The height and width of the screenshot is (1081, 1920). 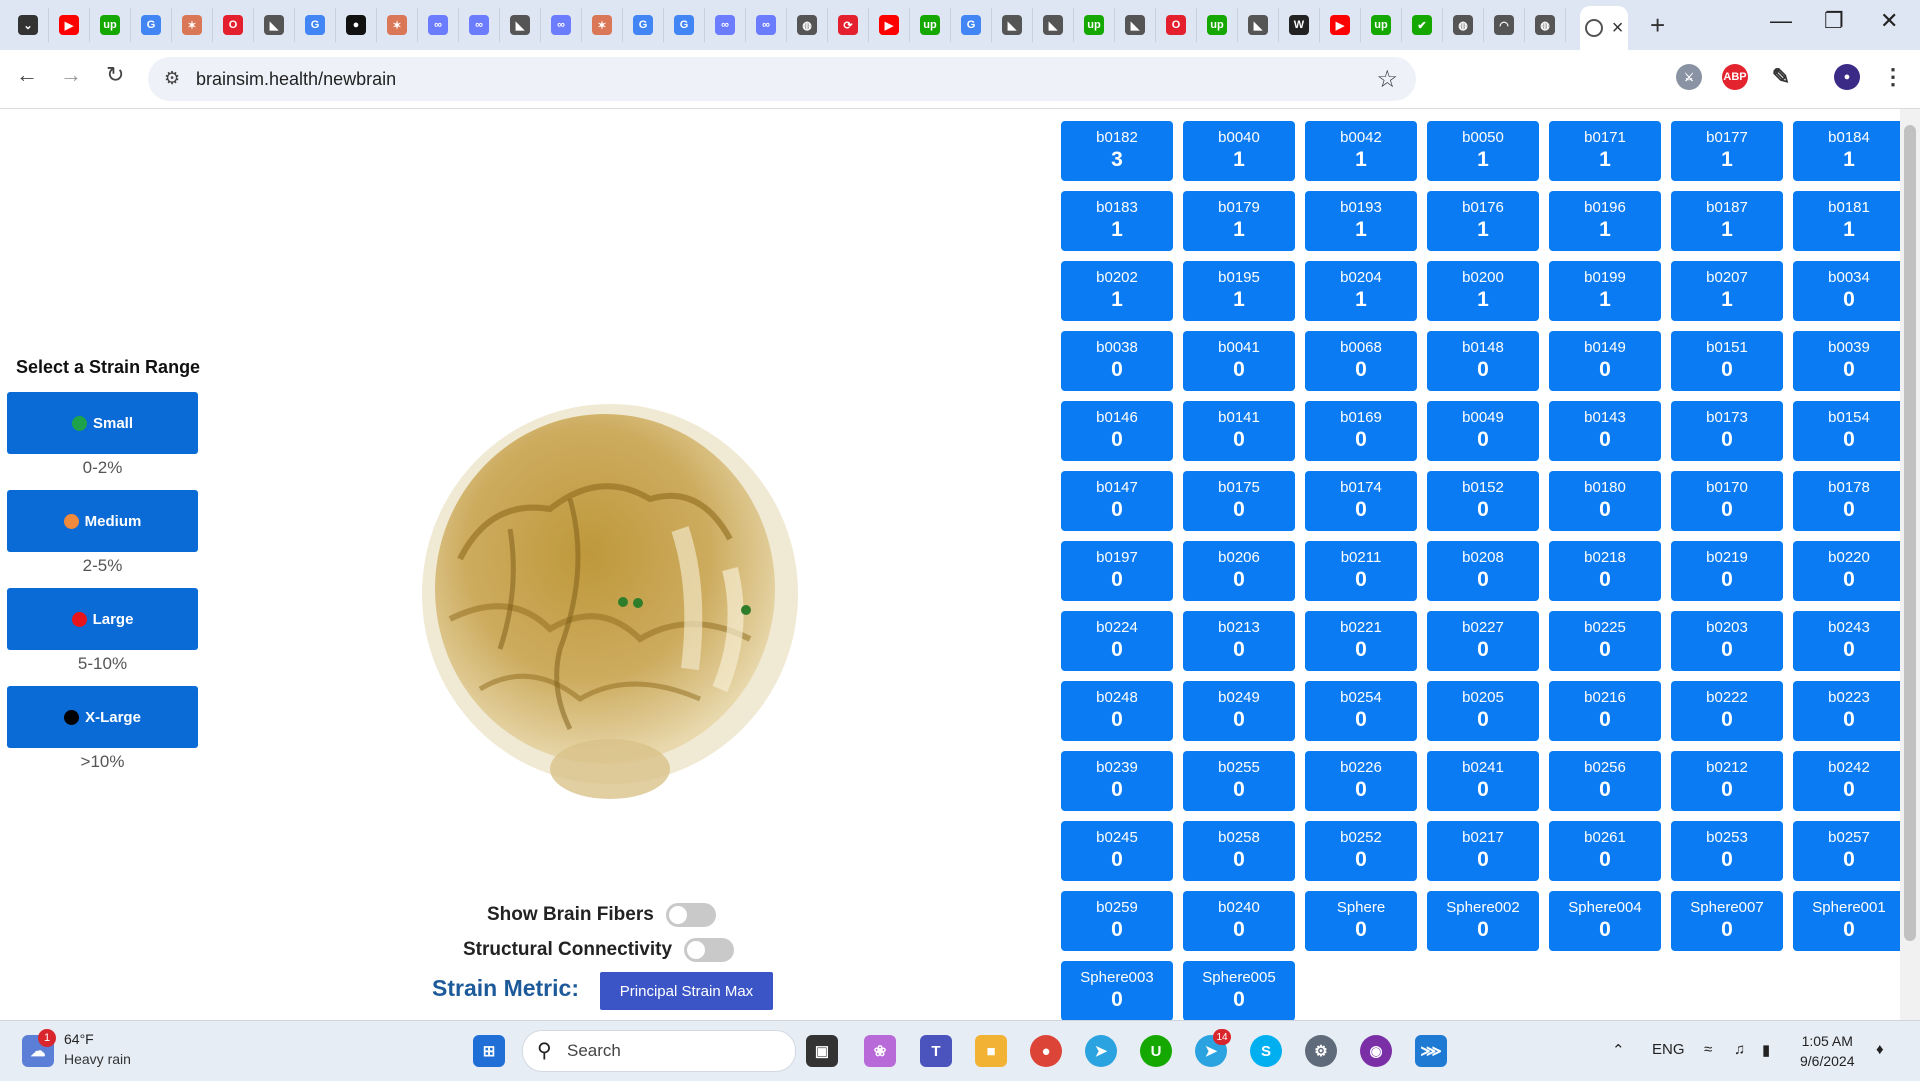 I want to click on region-button: b0169 0, so click(x=1361, y=431).